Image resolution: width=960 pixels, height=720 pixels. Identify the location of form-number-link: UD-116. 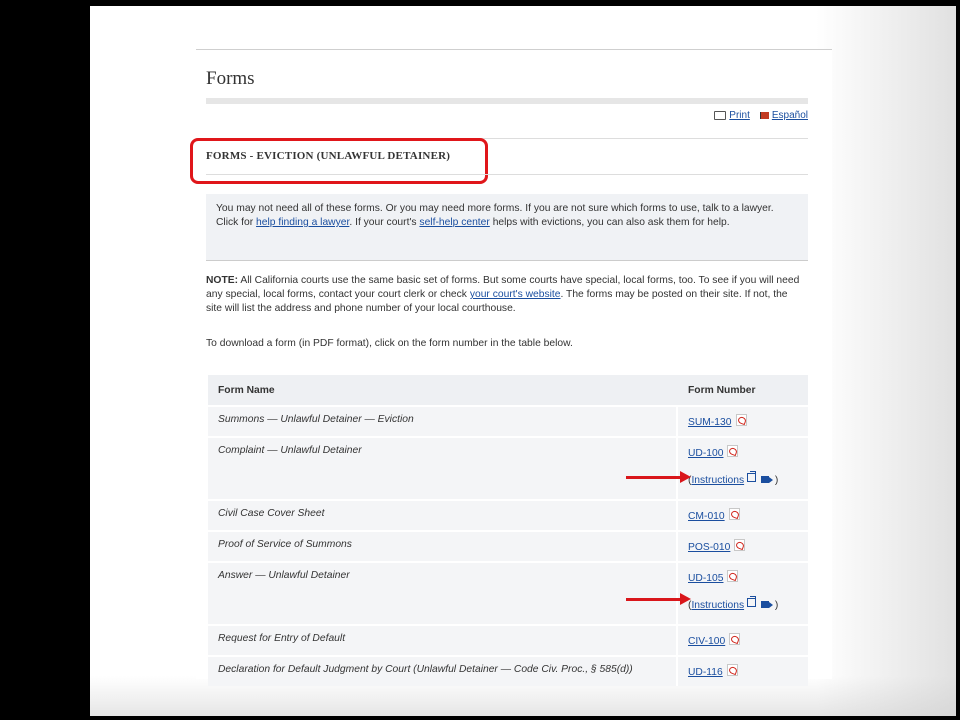
(705, 672).